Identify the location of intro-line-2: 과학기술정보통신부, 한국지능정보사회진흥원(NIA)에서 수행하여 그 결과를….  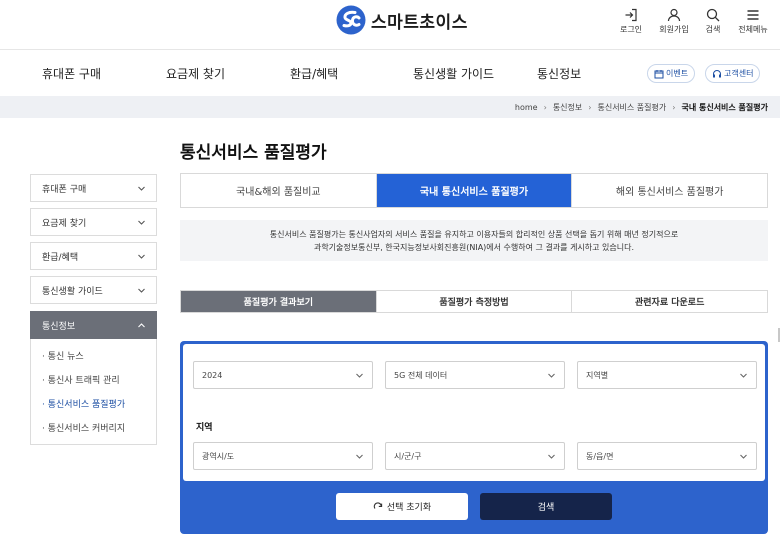
(474, 247).